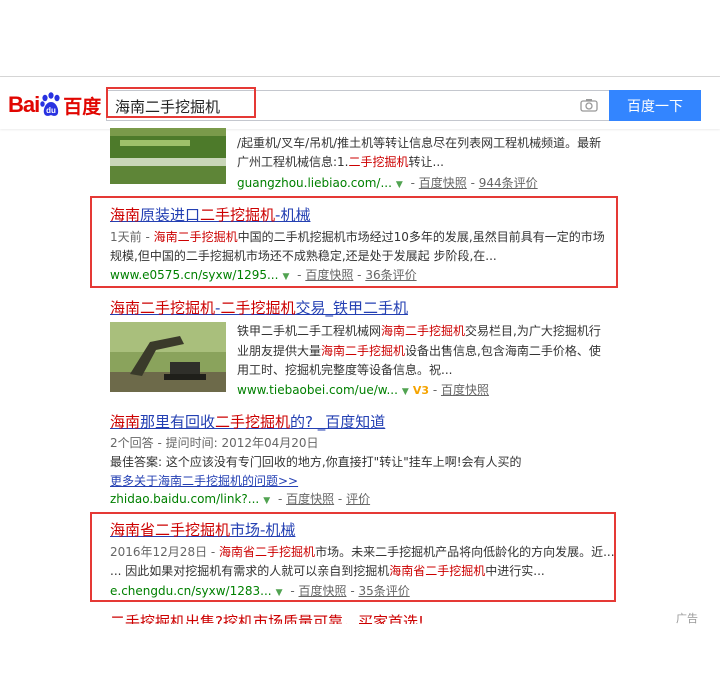 The image size is (720, 700). Describe the element at coordinates (419, 143) in the screenshot. I see `result1-snippet-line1: /起重机/叉车/吊机/推土机等转让信息尽在列表网工程机械频道。最新` at that location.